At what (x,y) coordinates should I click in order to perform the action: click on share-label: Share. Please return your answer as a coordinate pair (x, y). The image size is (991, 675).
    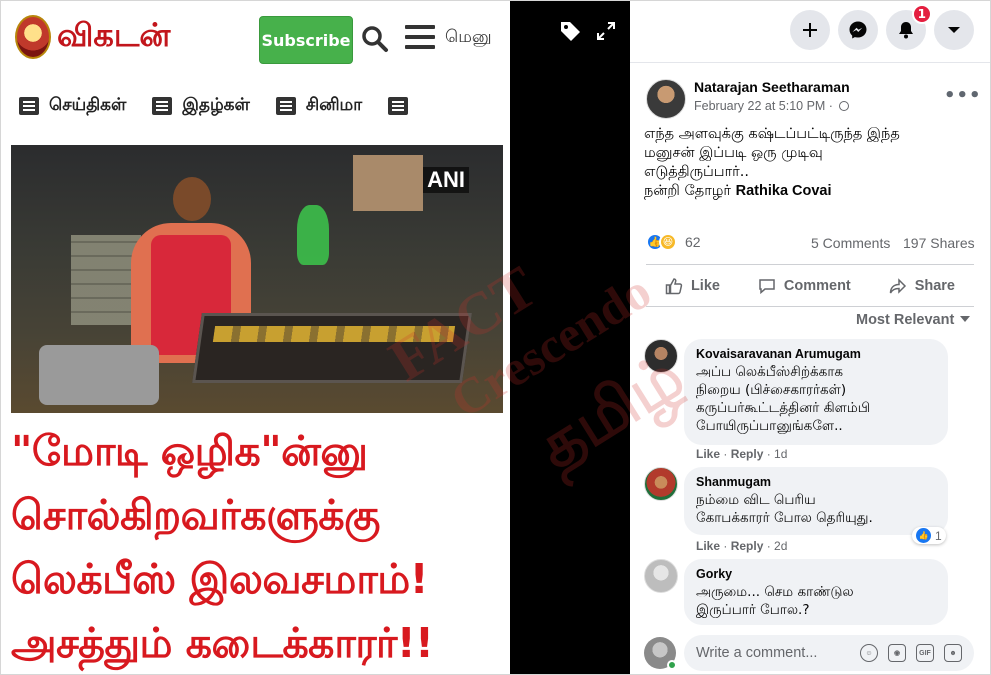
    Looking at the image, I should click on (934, 286).